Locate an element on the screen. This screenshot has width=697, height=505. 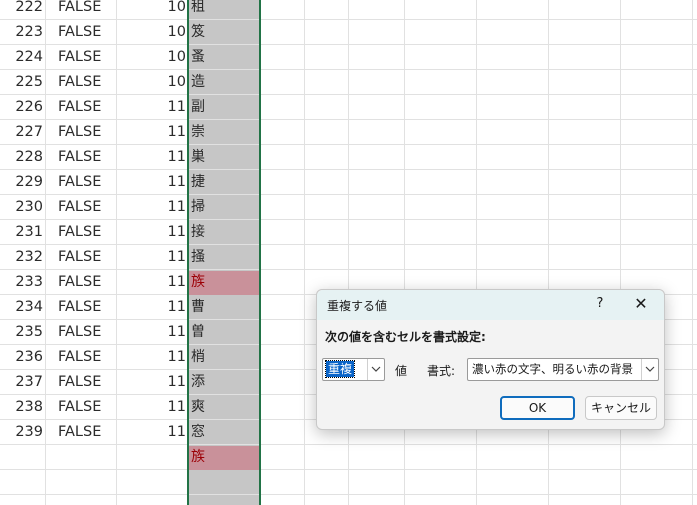
cell-d: 捷 is located at coordinates (198, 182).